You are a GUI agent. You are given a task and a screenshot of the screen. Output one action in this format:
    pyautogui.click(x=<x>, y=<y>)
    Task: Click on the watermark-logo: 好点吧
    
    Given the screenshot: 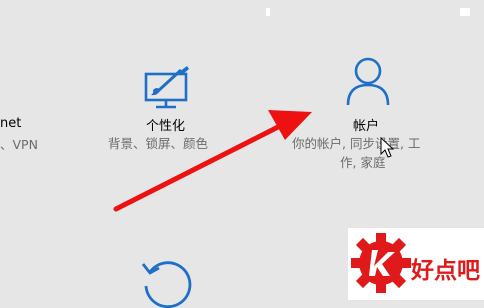 What is the action you would take?
    pyautogui.click(x=416, y=264)
    